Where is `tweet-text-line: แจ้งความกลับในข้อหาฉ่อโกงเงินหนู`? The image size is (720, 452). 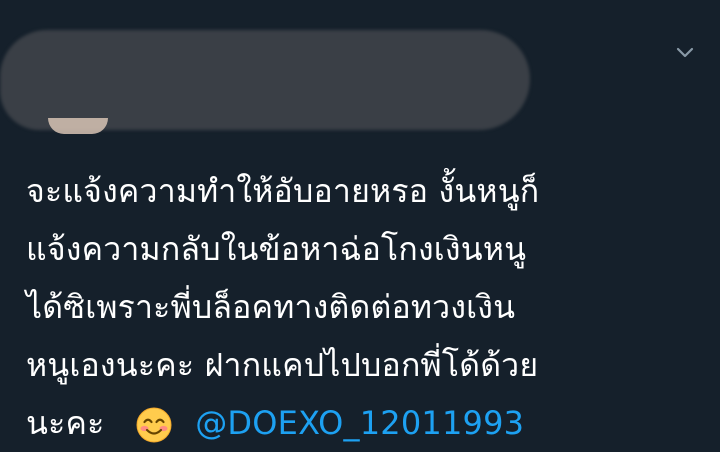 tweet-text-line: แจ้งความกลับในข้อหาฉ่อโกงเงินหนู is located at coordinates (276, 249).